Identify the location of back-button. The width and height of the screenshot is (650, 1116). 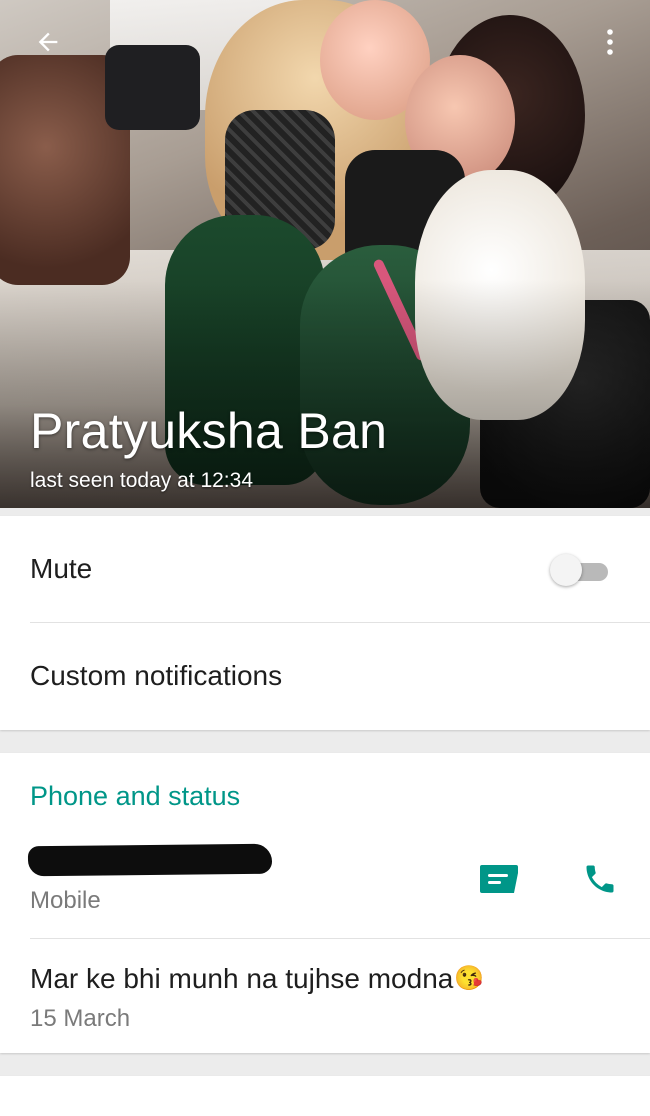
(48, 42).